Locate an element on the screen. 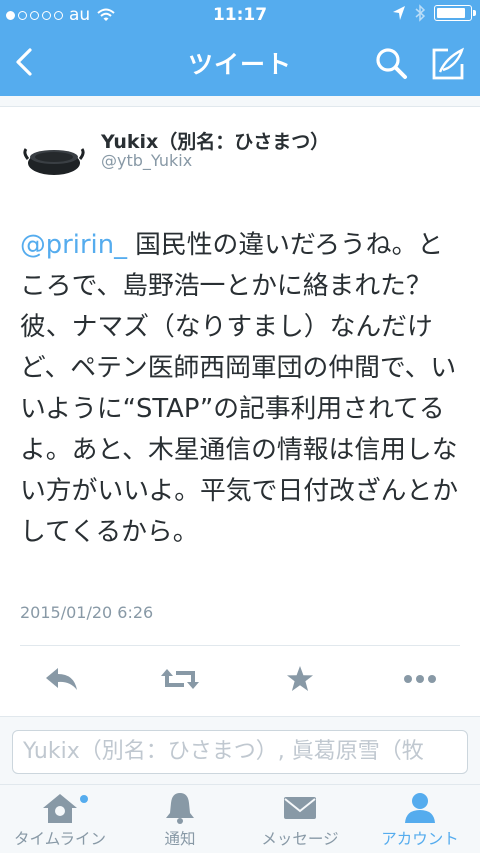  author-handle: @ytb_Yukix is located at coordinates (146, 160).